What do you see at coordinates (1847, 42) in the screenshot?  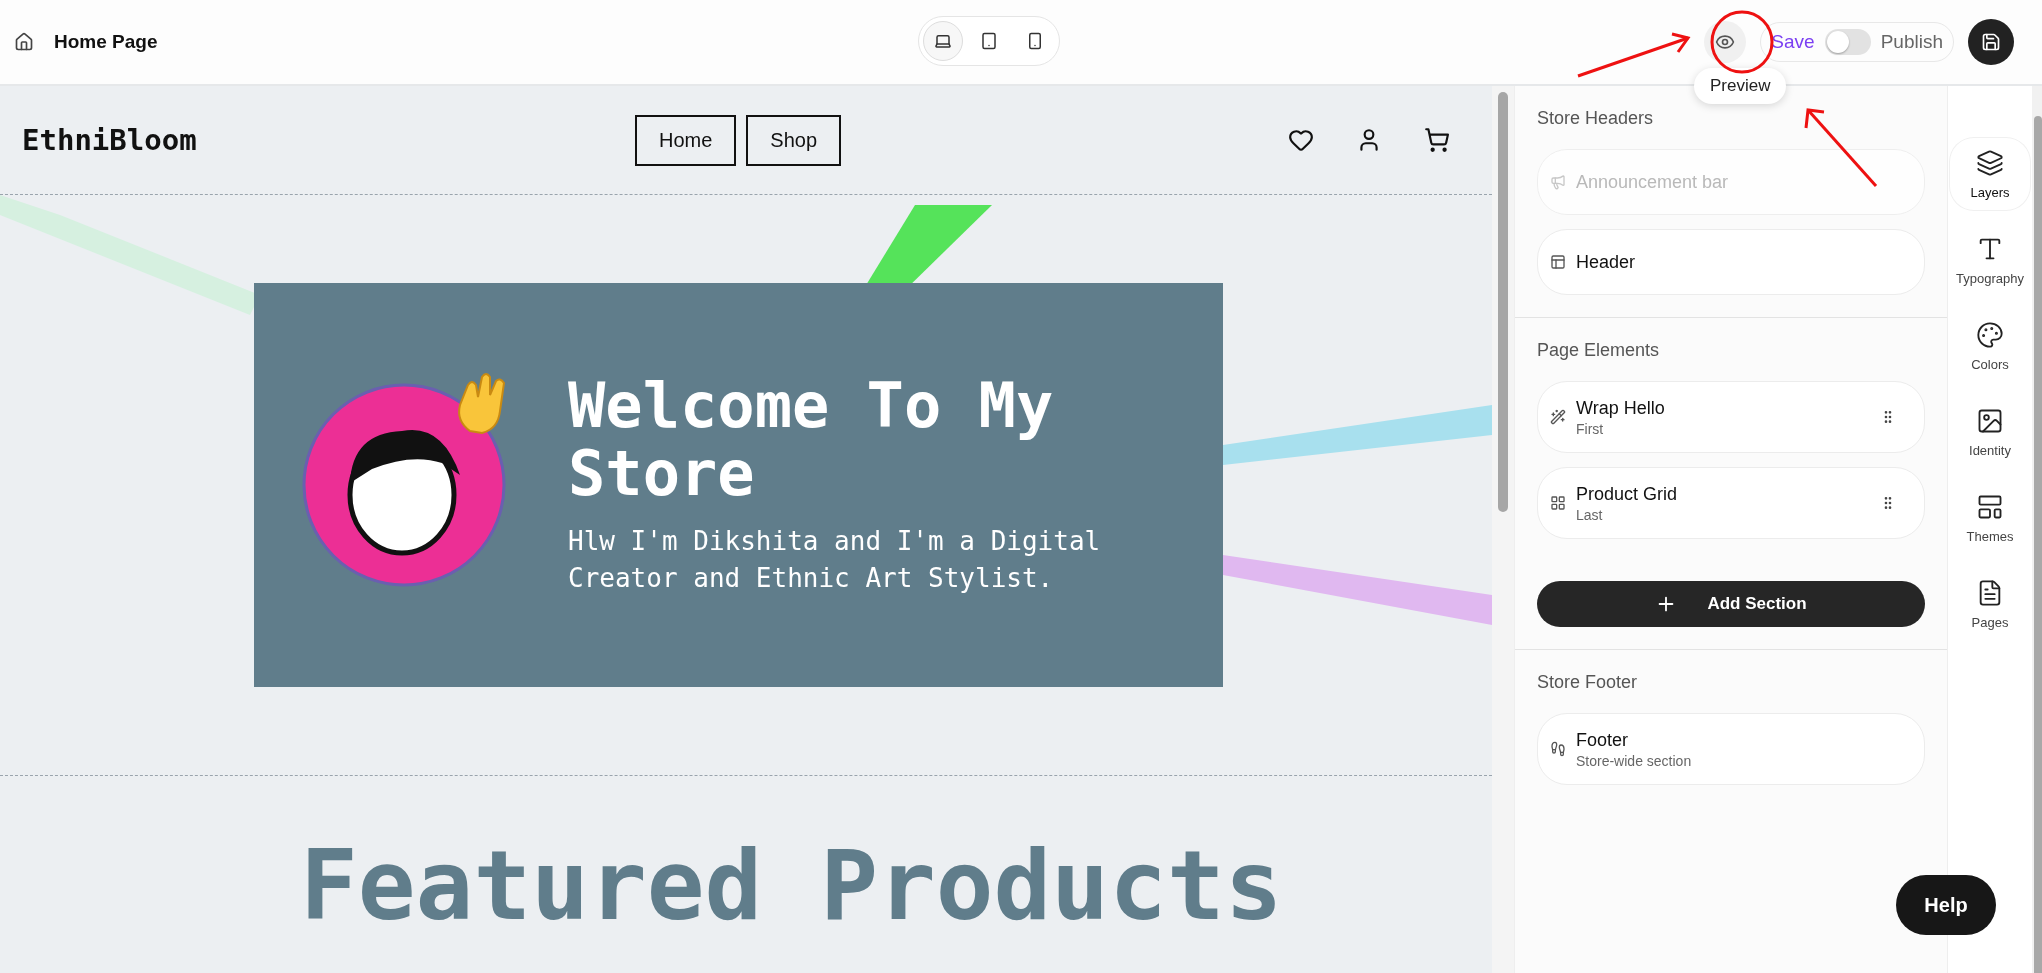 I see `publish-toggle` at bounding box center [1847, 42].